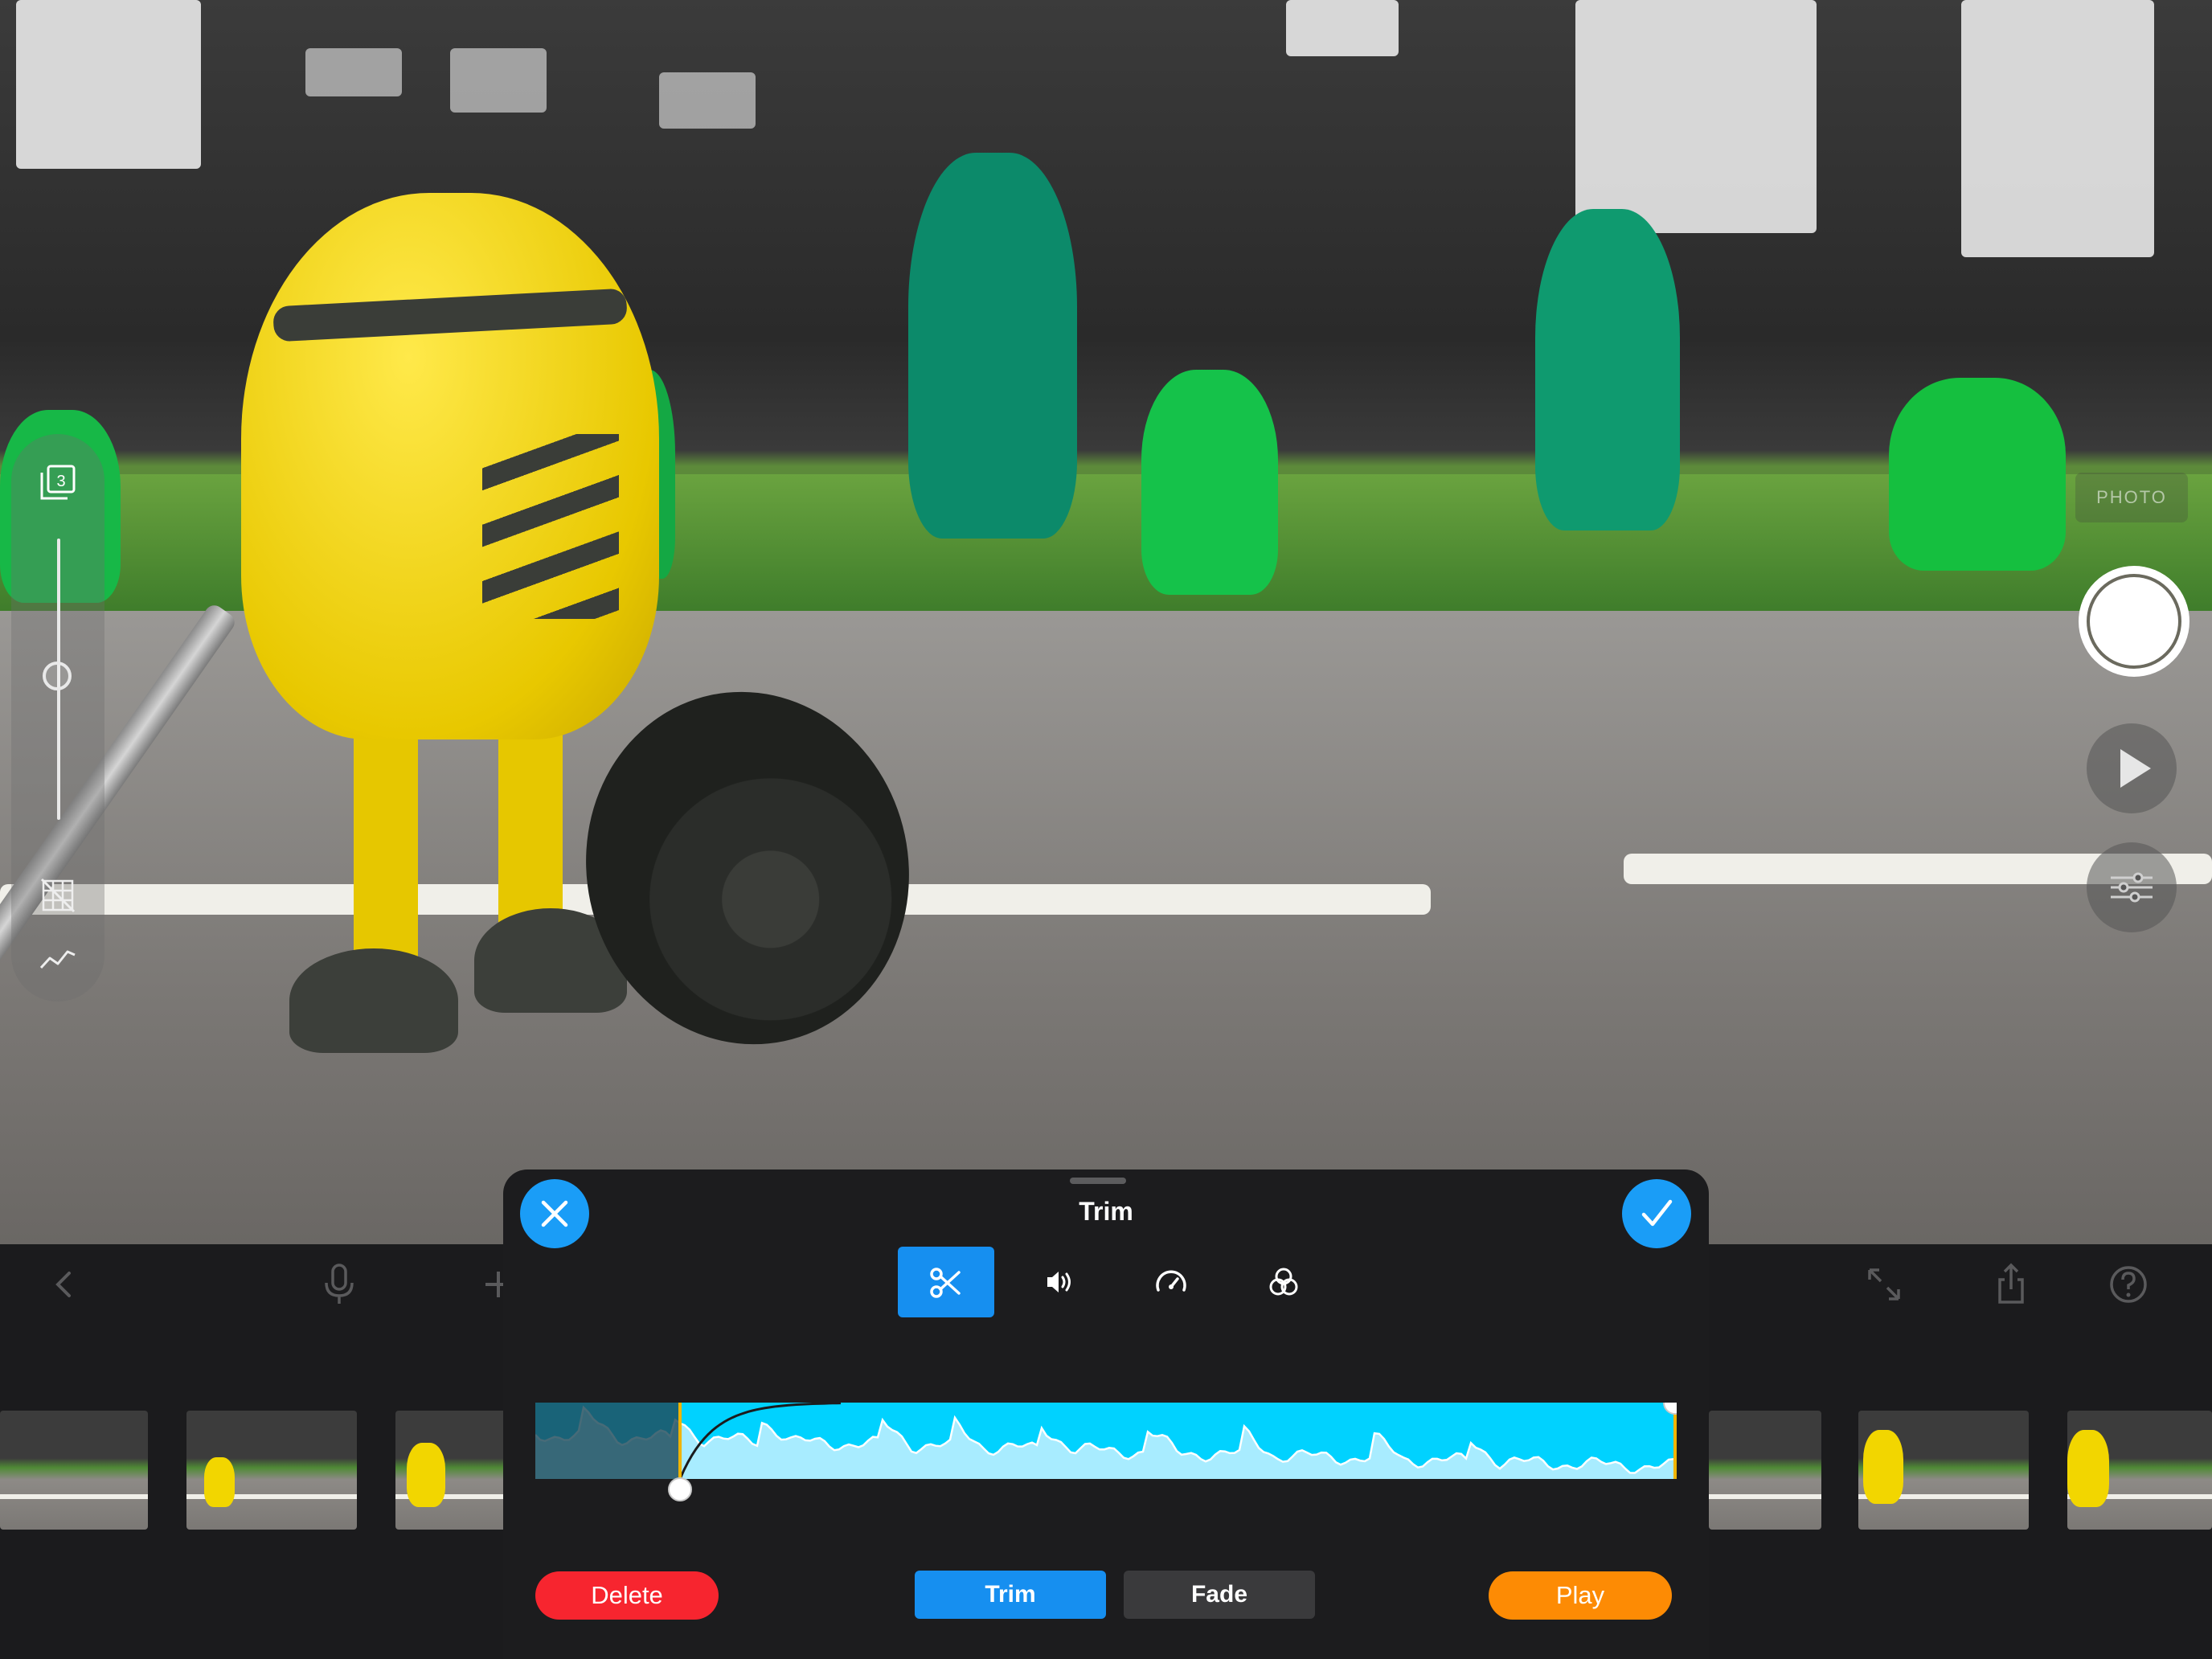 The image size is (2212, 1659). I want to click on speaker-icon, so click(1059, 1282).